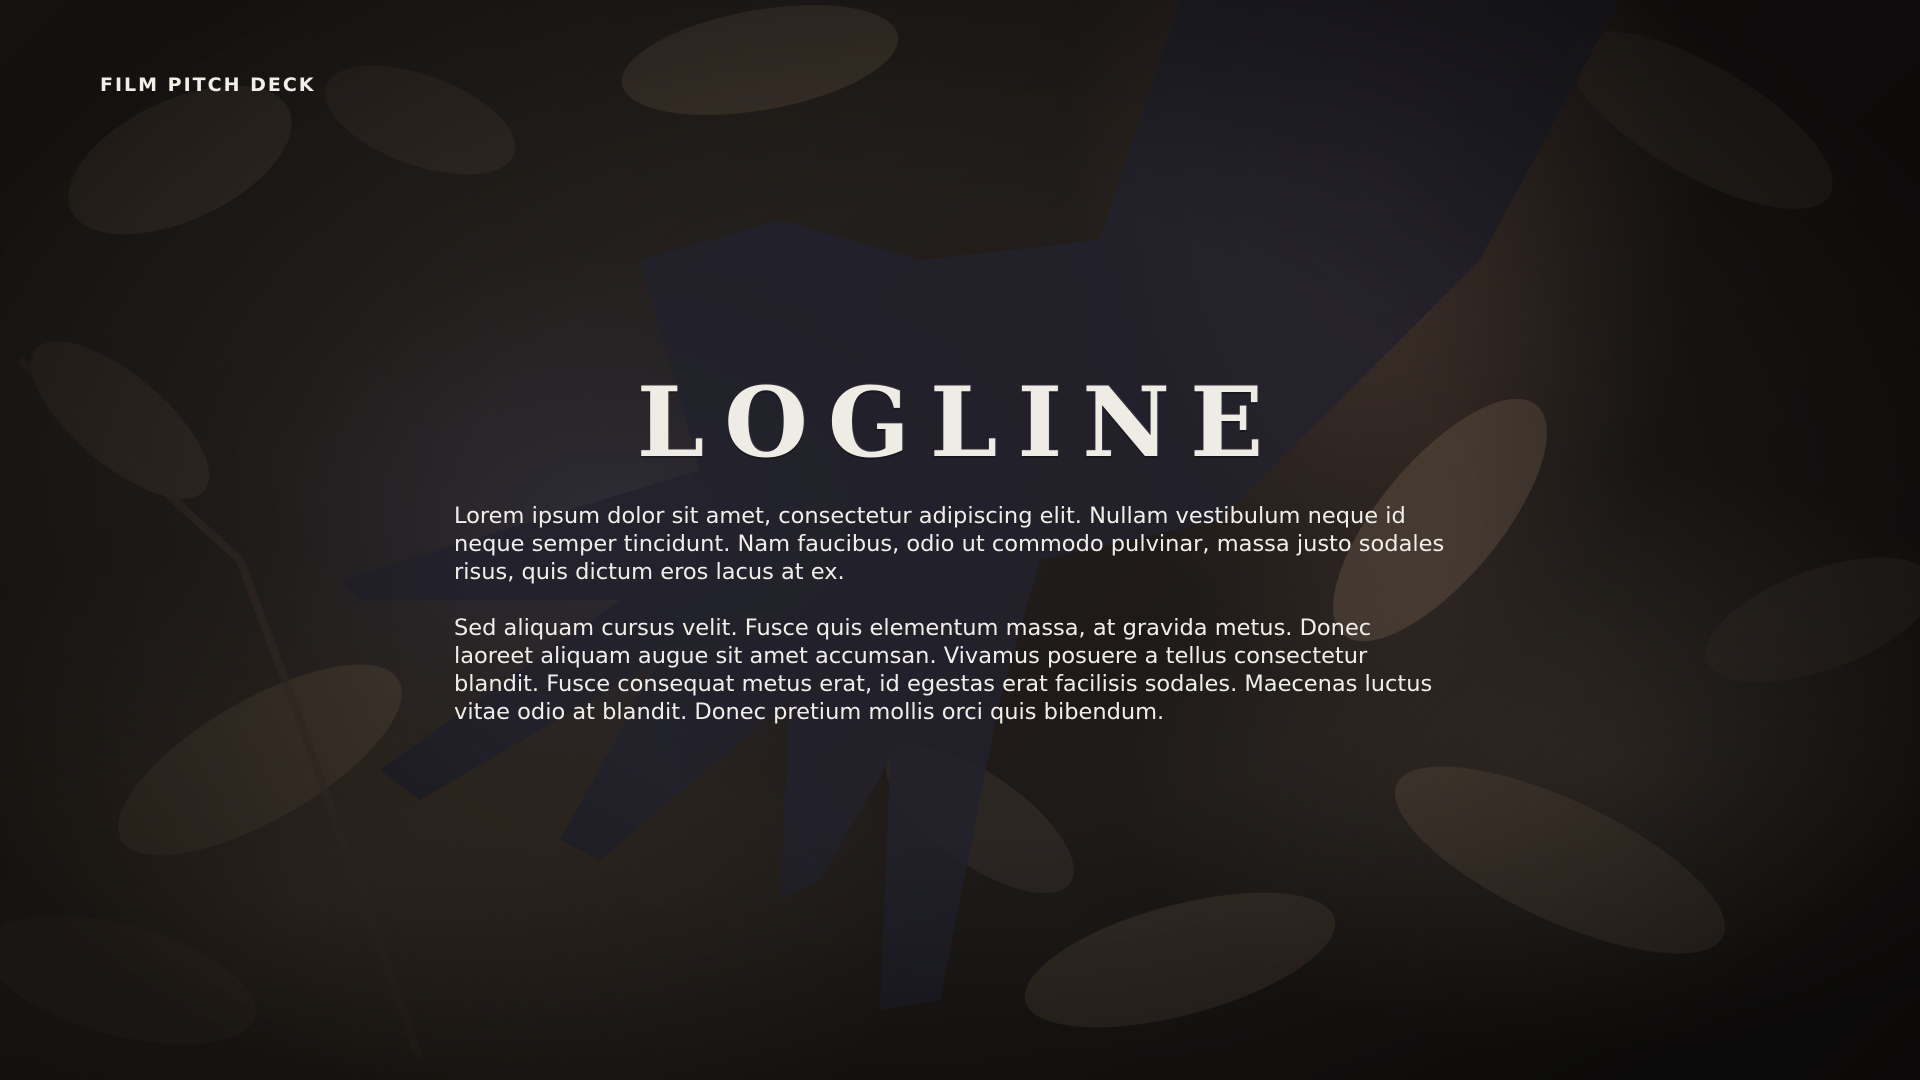  What do you see at coordinates (960, 422) in the screenshot?
I see `slide-title: LOGLINE` at bounding box center [960, 422].